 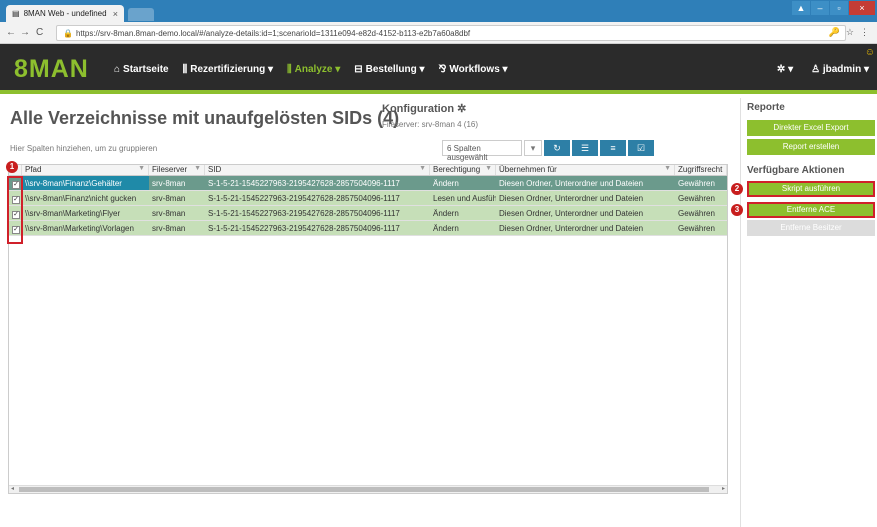 What do you see at coordinates (585, 148) in the screenshot?
I see `list-view-button: ☰` at bounding box center [585, 148].